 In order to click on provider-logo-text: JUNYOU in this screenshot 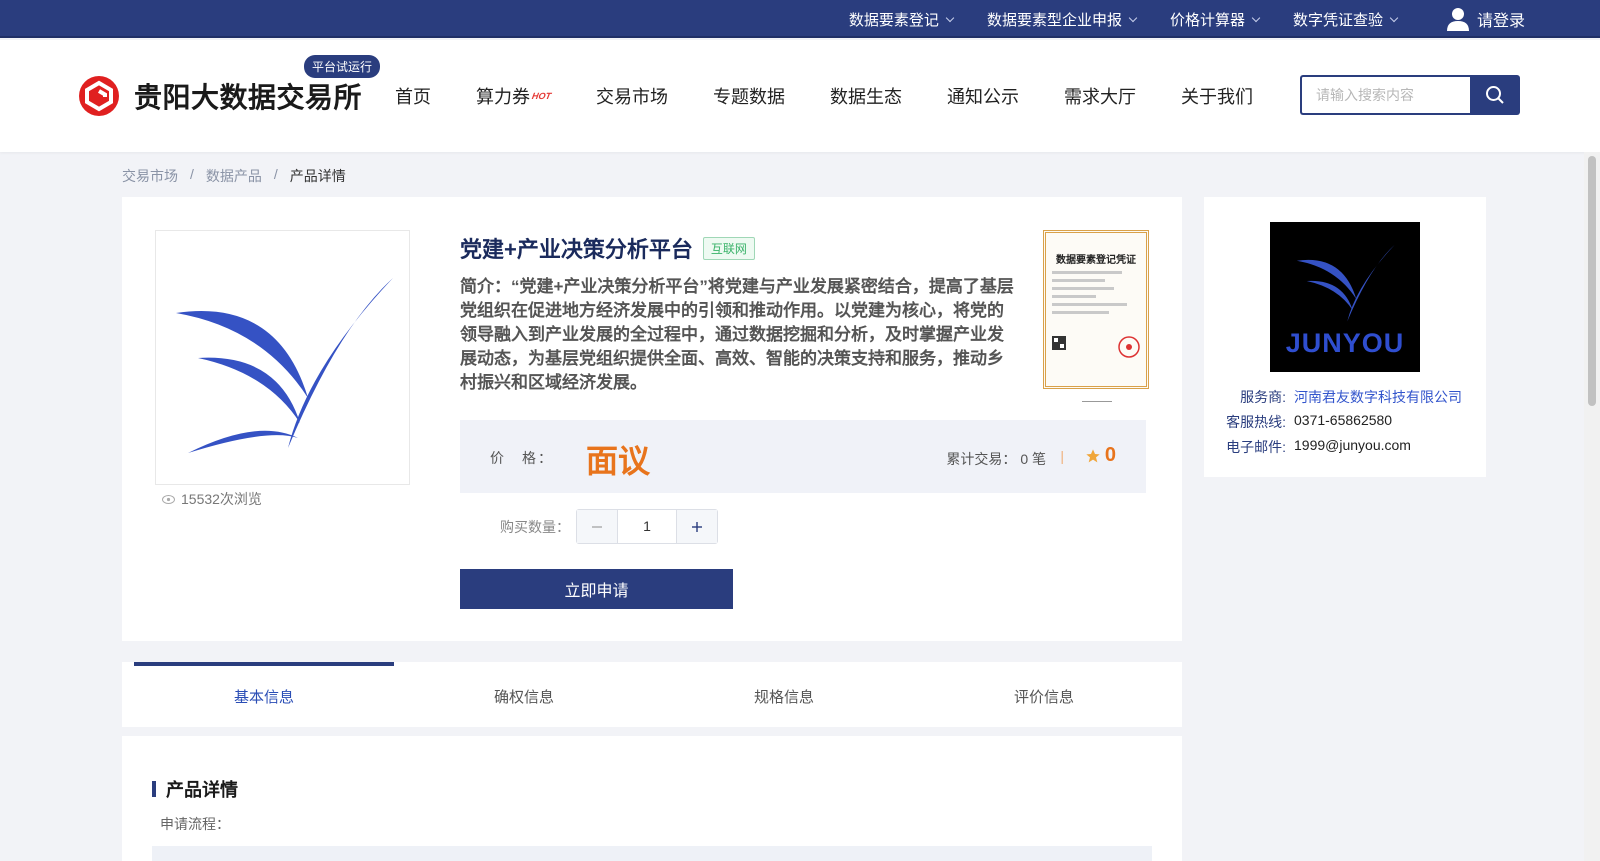, I will do `click(1345, 342)`.